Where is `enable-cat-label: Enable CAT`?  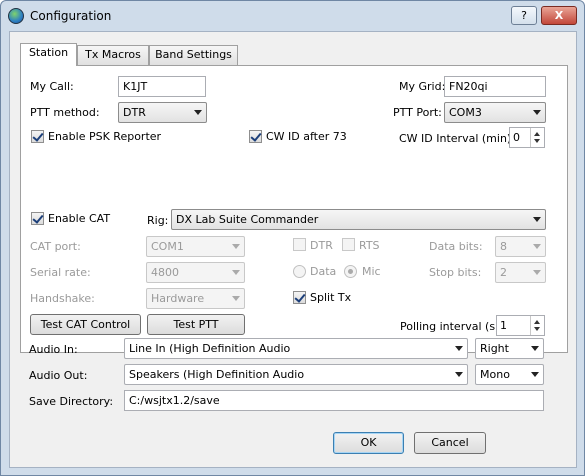
enable-cat-label: Enable CAT is located at coordinates (79, 218).